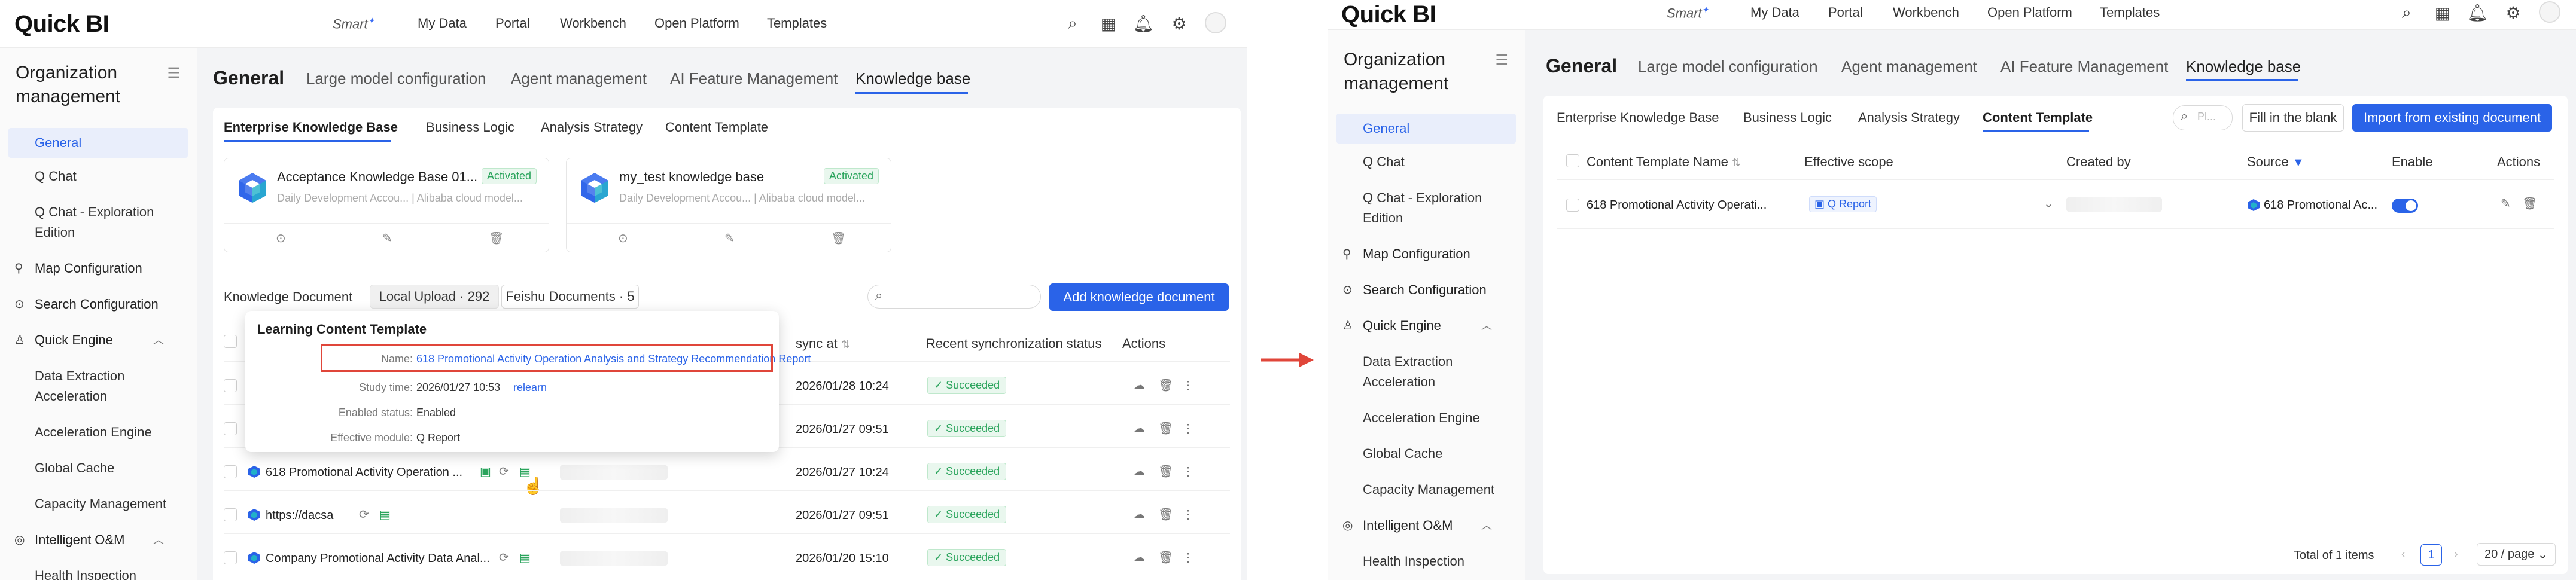 This screenshot has height=580, width=2576. What do you see at coordinates (754, 78) in the screenshot?
I see `tab-ai-feature: AI Feature Management` at bounding box center [754, 78].